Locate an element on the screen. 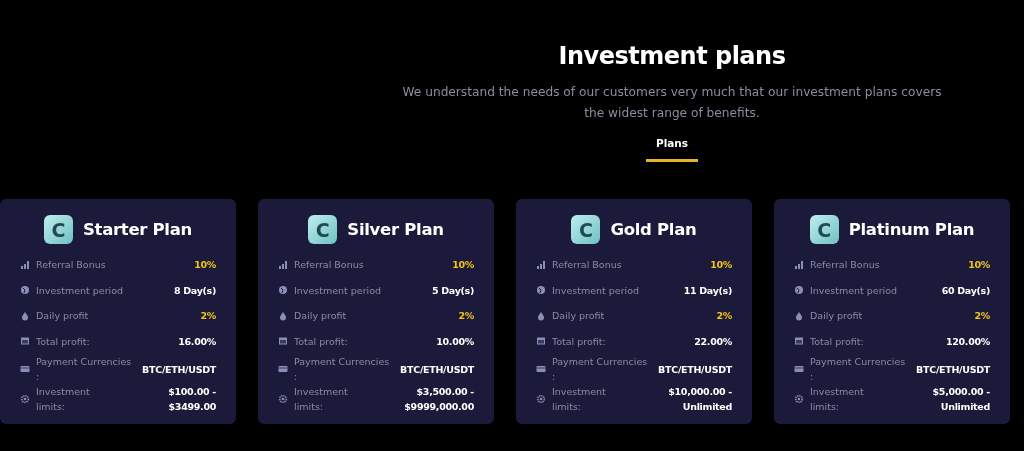 The image size is (1024, 451). detail-value: $10,000.00 - Unlimited is located at coordinates (699, 399).